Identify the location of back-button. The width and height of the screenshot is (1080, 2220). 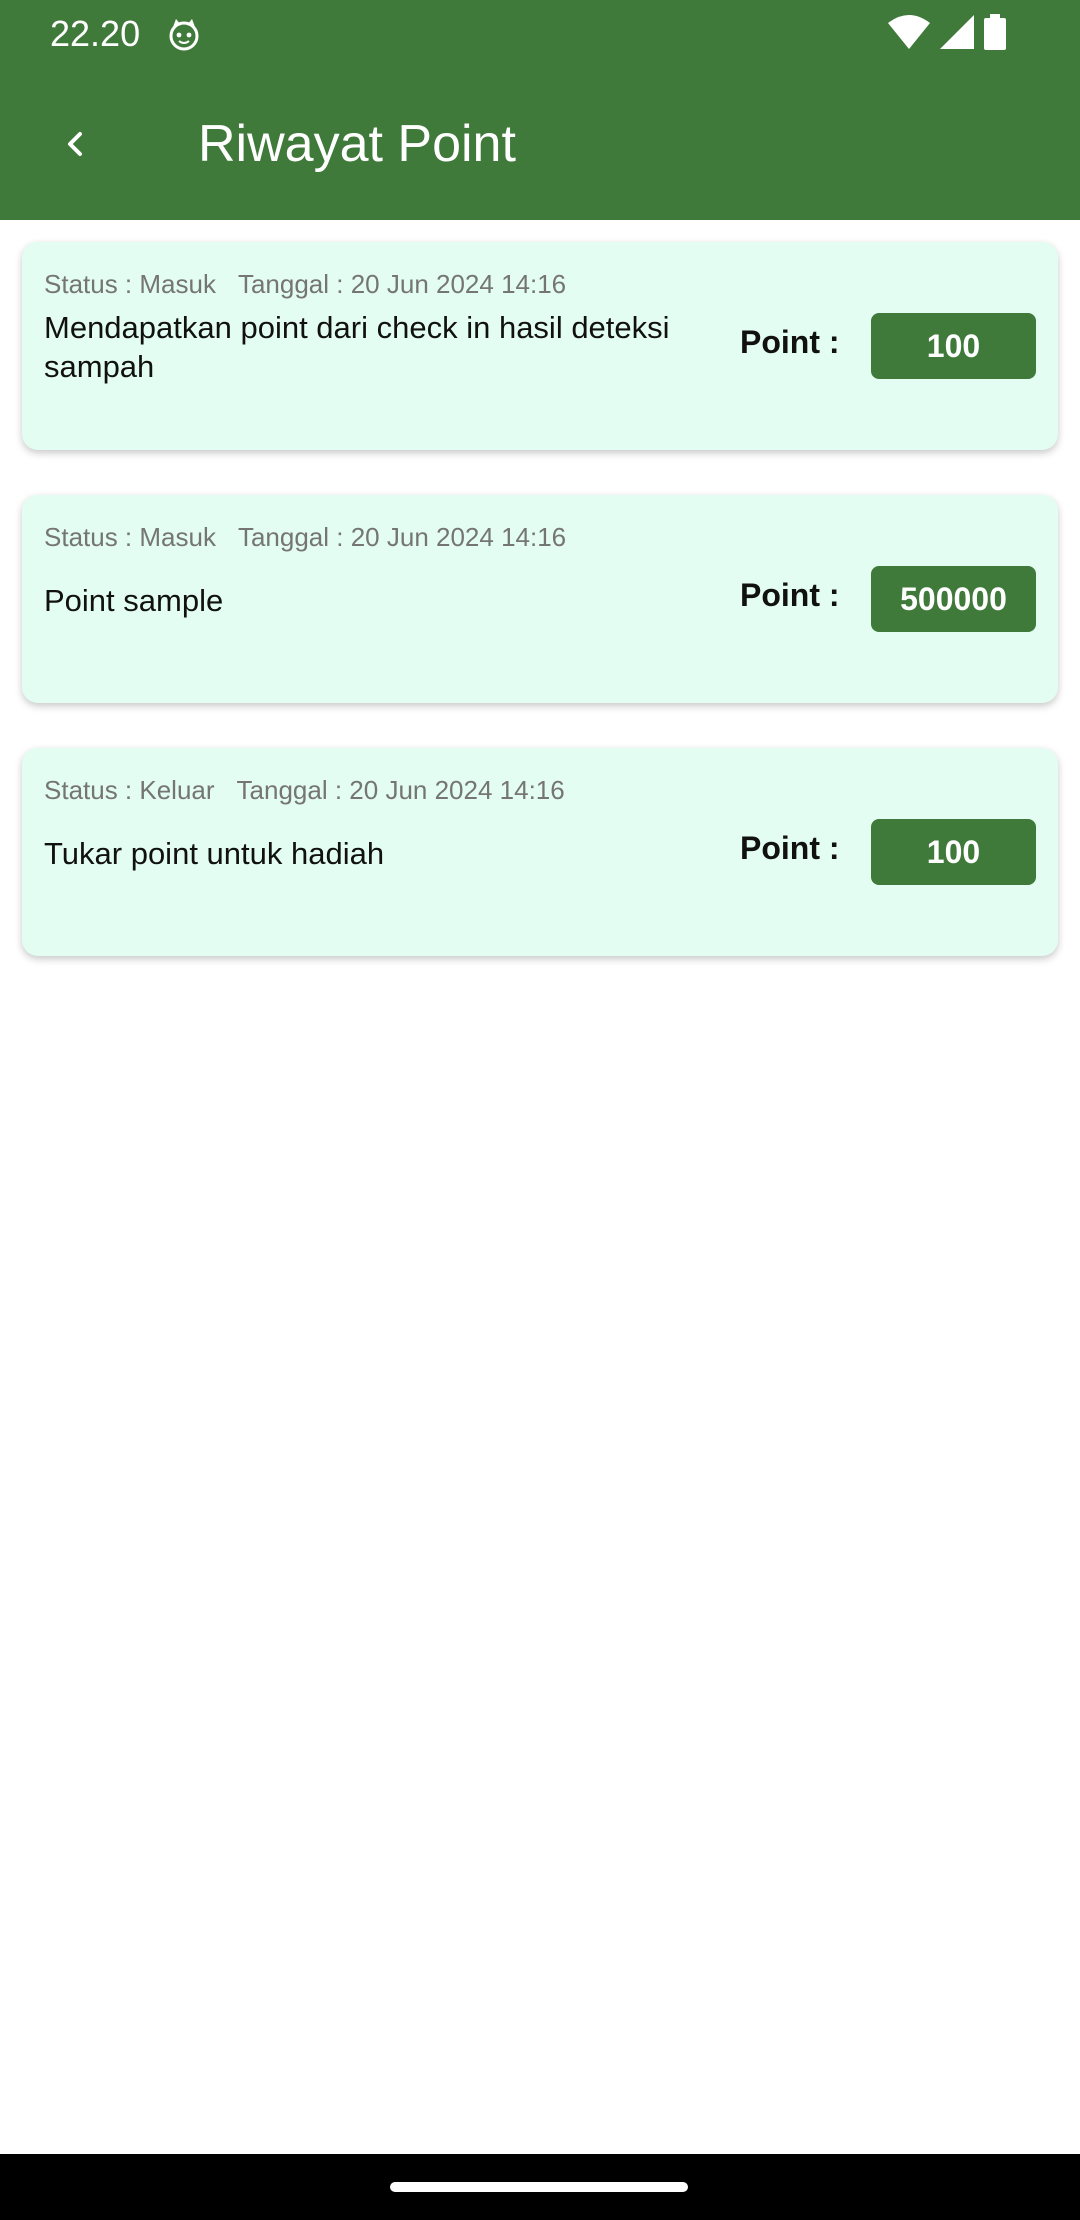
(76, 146).